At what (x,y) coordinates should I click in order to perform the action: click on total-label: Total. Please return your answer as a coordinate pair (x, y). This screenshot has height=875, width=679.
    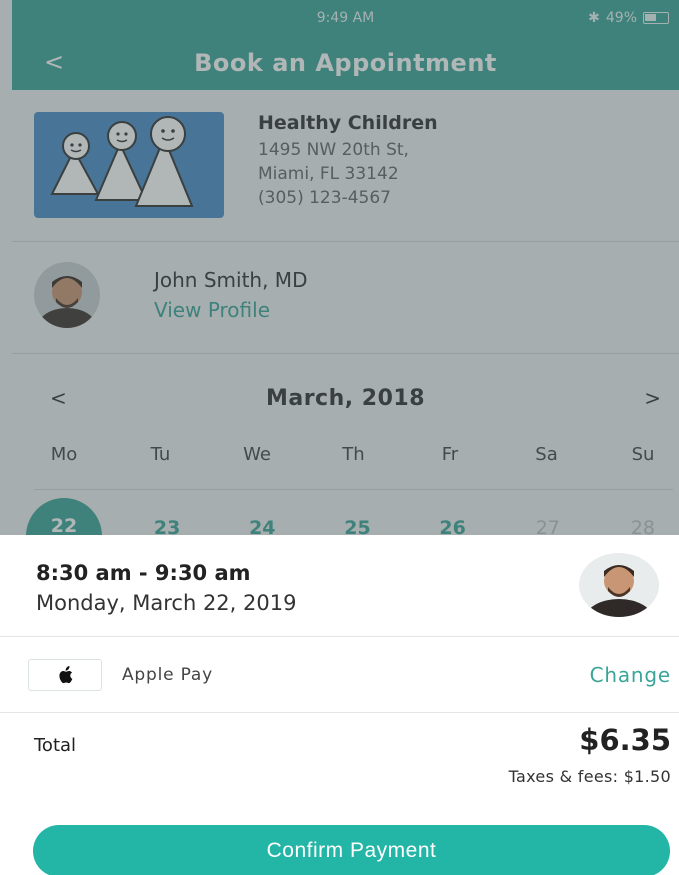
    Looking at the image, I should click on (55, 745).